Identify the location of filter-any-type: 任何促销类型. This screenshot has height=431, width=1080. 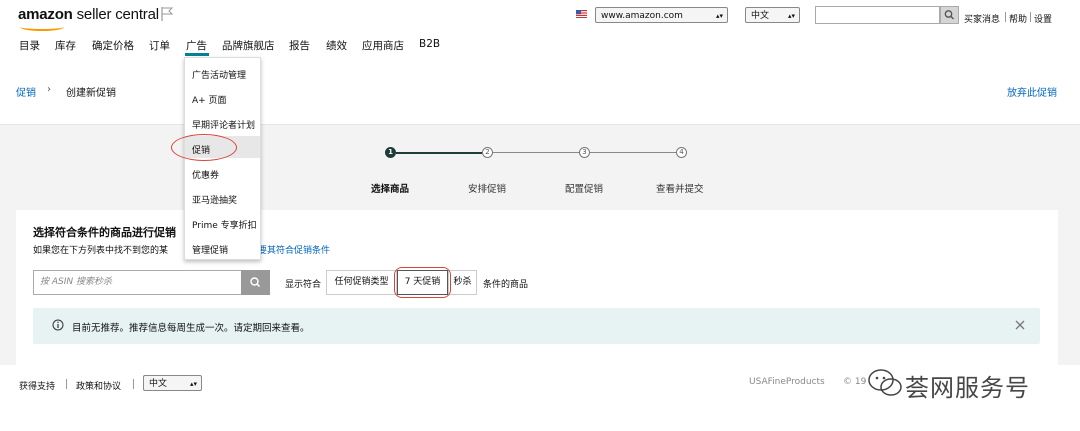
(361, 282).